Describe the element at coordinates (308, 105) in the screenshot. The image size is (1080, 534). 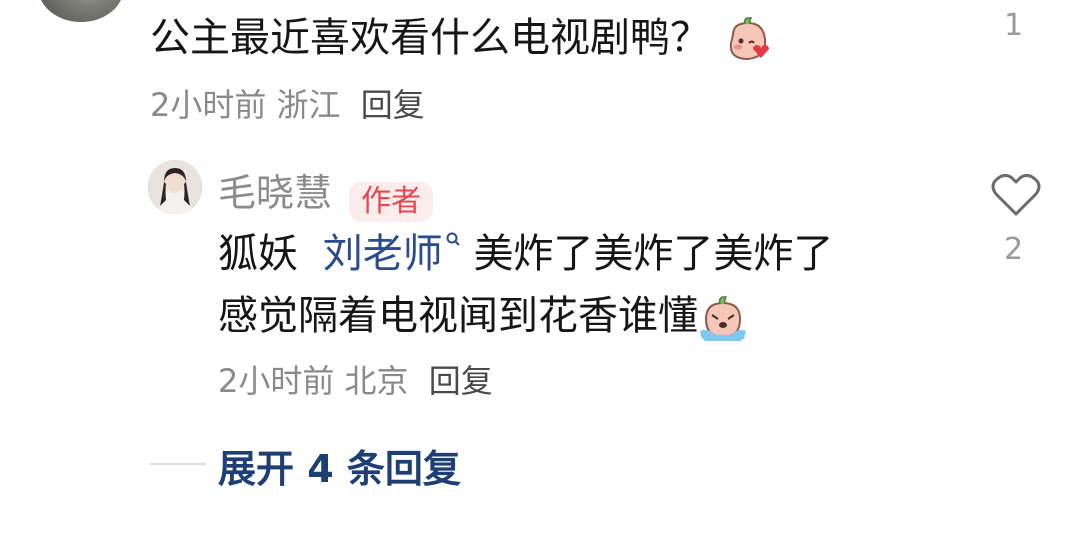
I see `comment-location: 浙江` at that location.